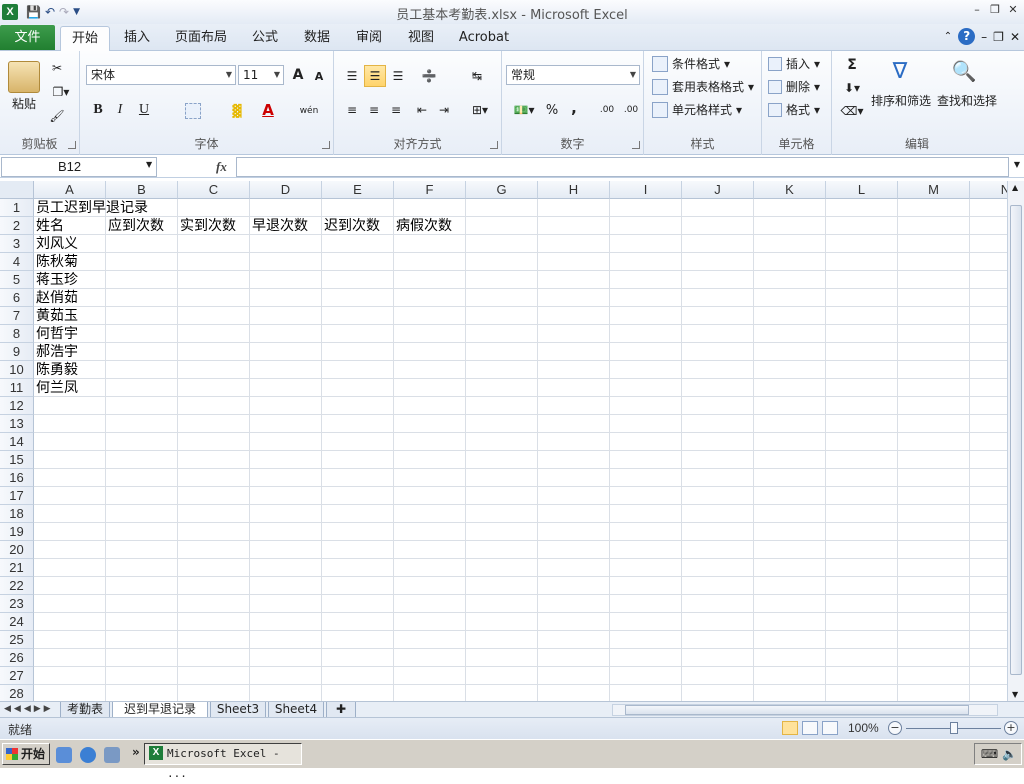 The width and height of the screenshot is (1024, 784). What do you see at coordinates (862, 532) in the screenshot?
I see `cell-l19` at bounding box center [862, 532].